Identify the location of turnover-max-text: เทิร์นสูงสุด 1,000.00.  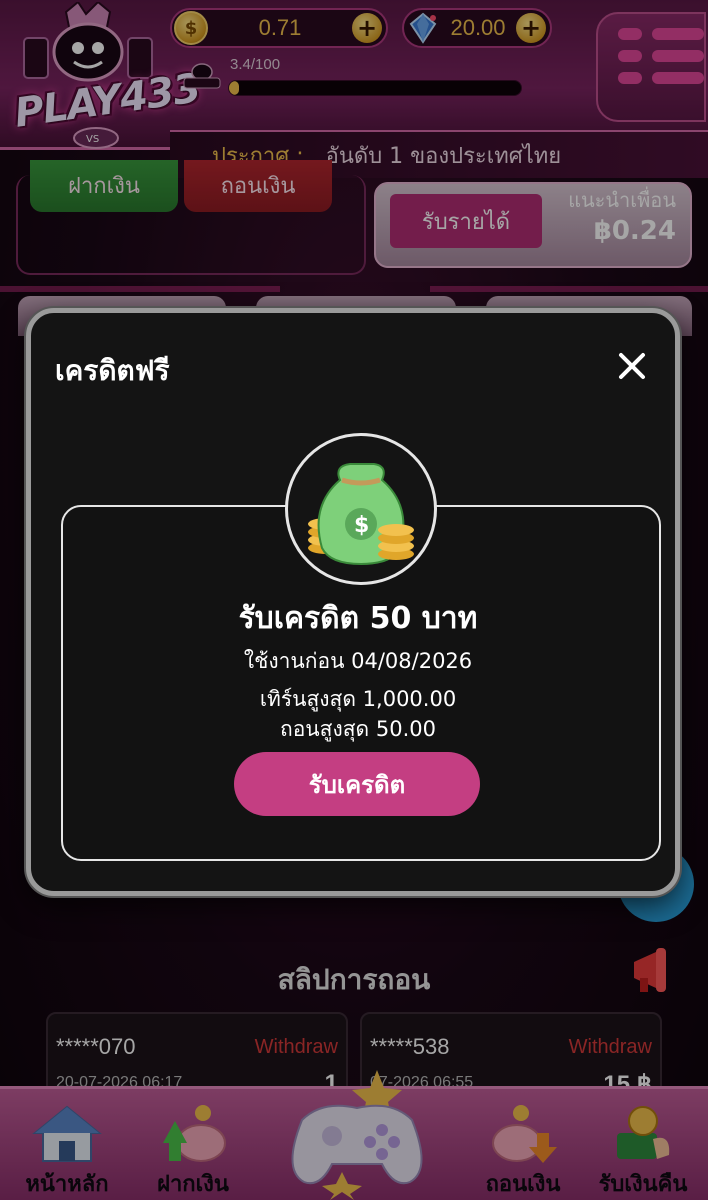
(358, 699).